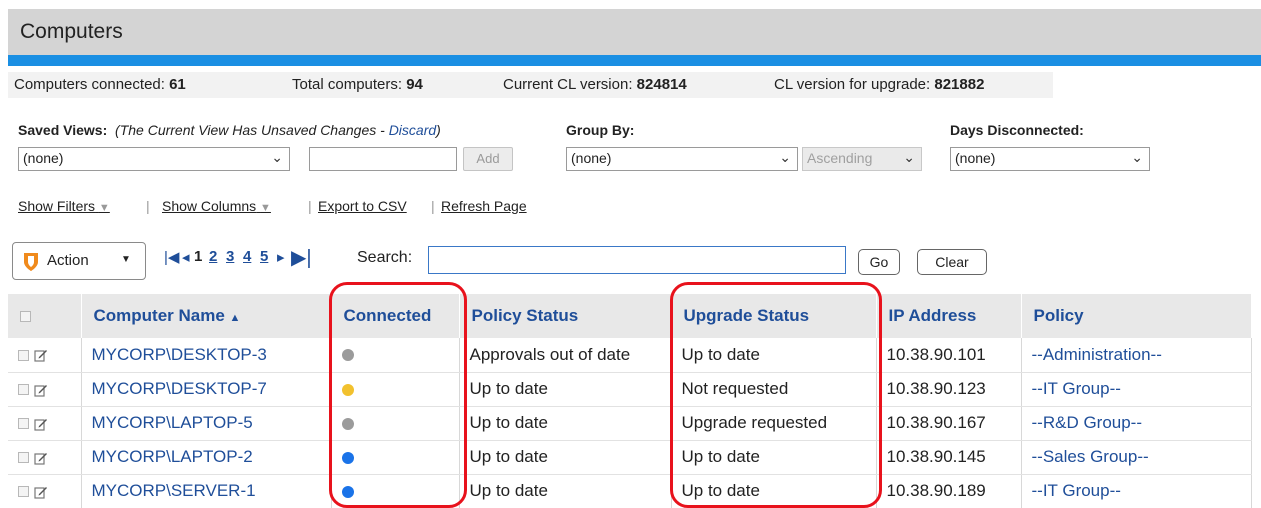 The height and width of the screenshot is (508, 1261). Describe the element at coordinates (71, 31) in the screenshot. I see `page-title: Computers` at that location.